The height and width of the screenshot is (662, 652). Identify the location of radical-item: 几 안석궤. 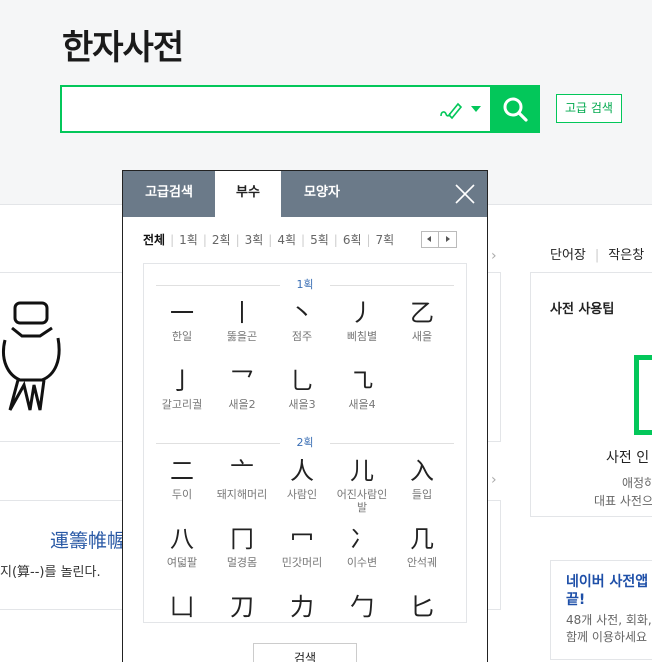
(422, 546).